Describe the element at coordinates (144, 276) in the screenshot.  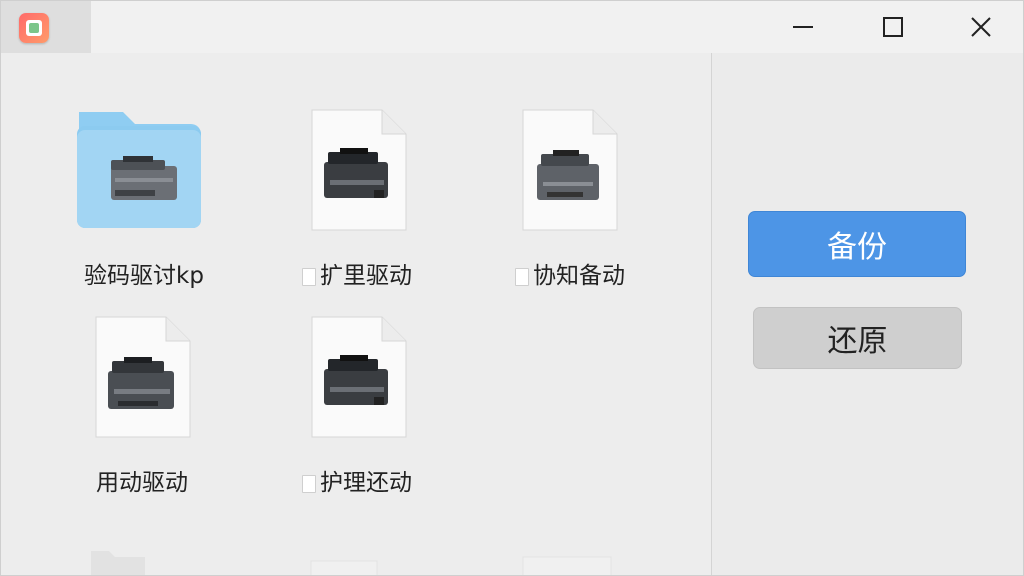
I see `file-label: 验码驱讨kp` at that location.